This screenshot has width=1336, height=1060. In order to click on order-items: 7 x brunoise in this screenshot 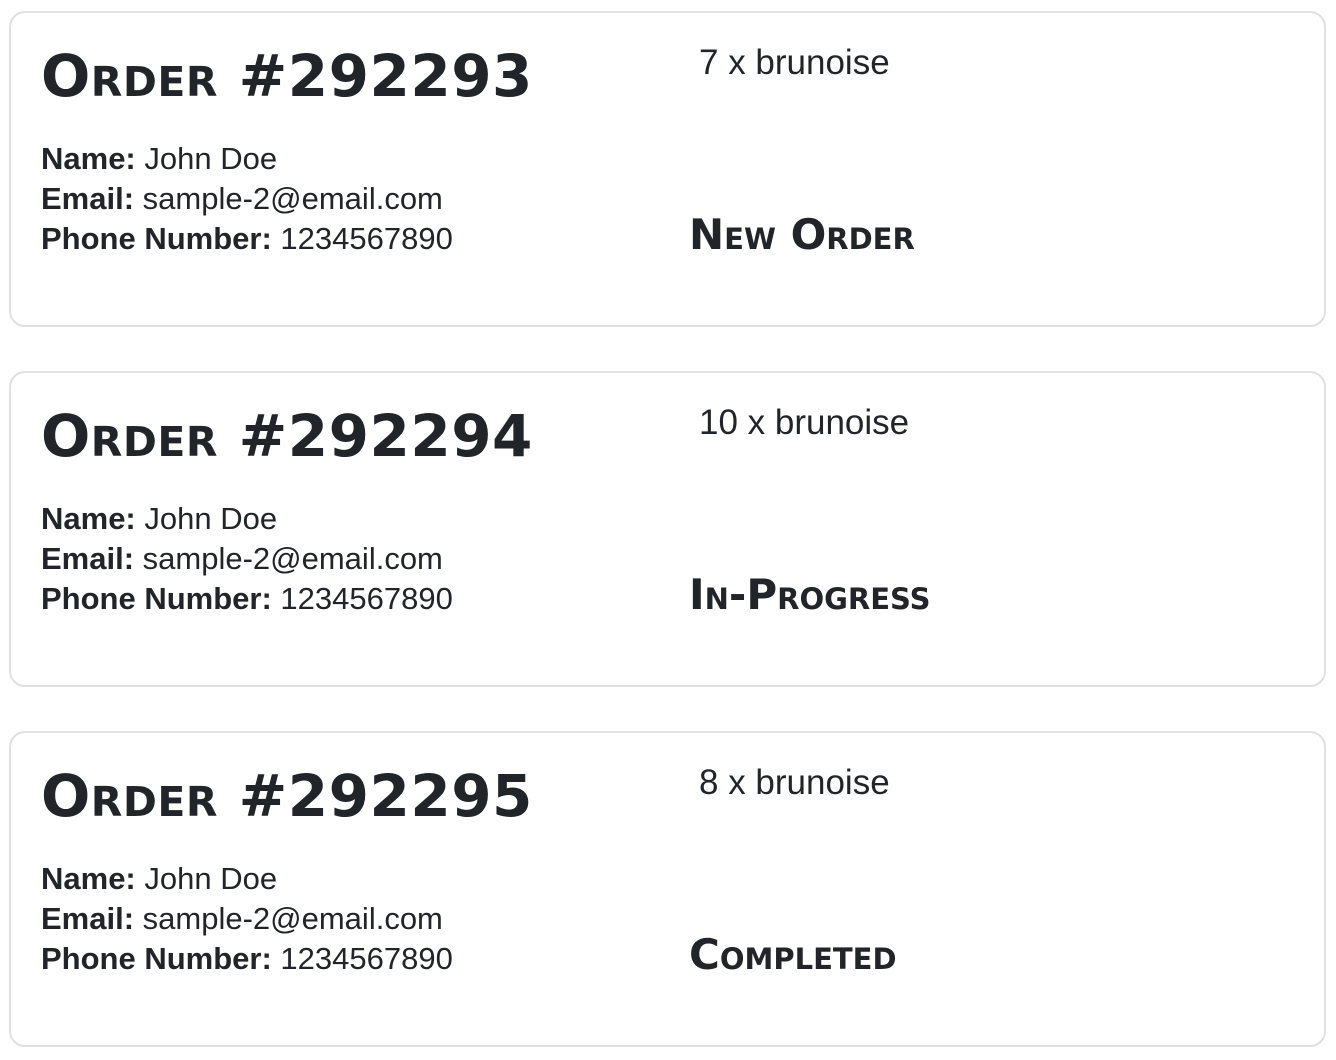, I will do `click(794, 62)`.